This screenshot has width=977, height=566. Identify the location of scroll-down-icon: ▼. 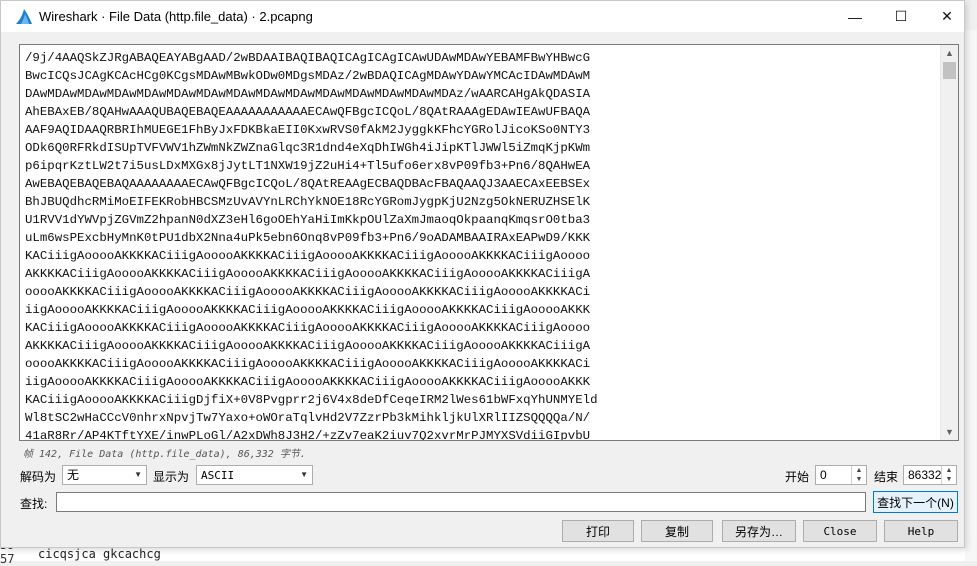
(949, 432).